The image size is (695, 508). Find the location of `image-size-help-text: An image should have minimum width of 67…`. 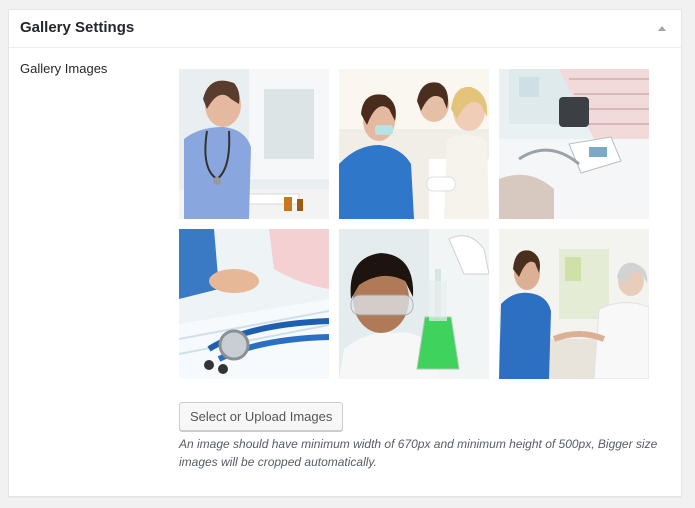

image-size-help-text: An image should have minimum width of 67… is located at coordinates (418, 453).